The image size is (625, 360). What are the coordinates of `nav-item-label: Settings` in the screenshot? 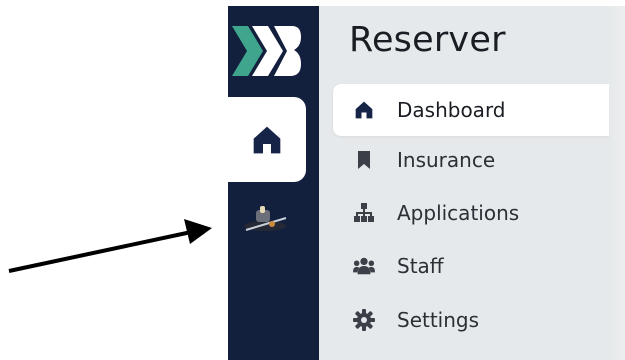 It's located at (438, 320).